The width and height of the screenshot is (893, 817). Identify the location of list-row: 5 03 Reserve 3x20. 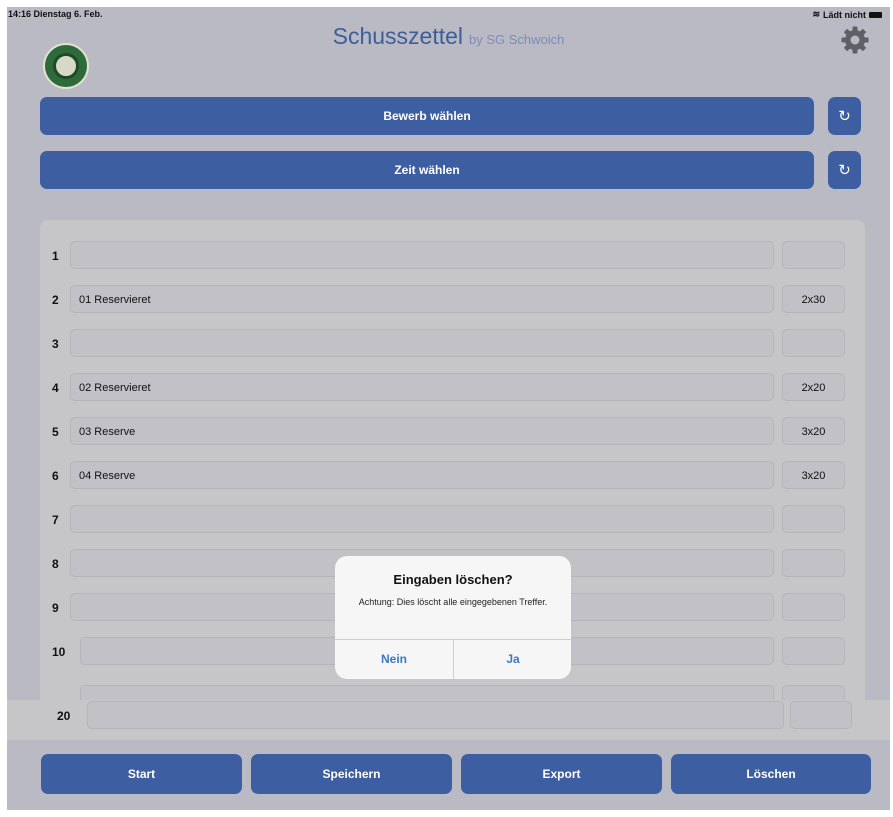
(452, 432).